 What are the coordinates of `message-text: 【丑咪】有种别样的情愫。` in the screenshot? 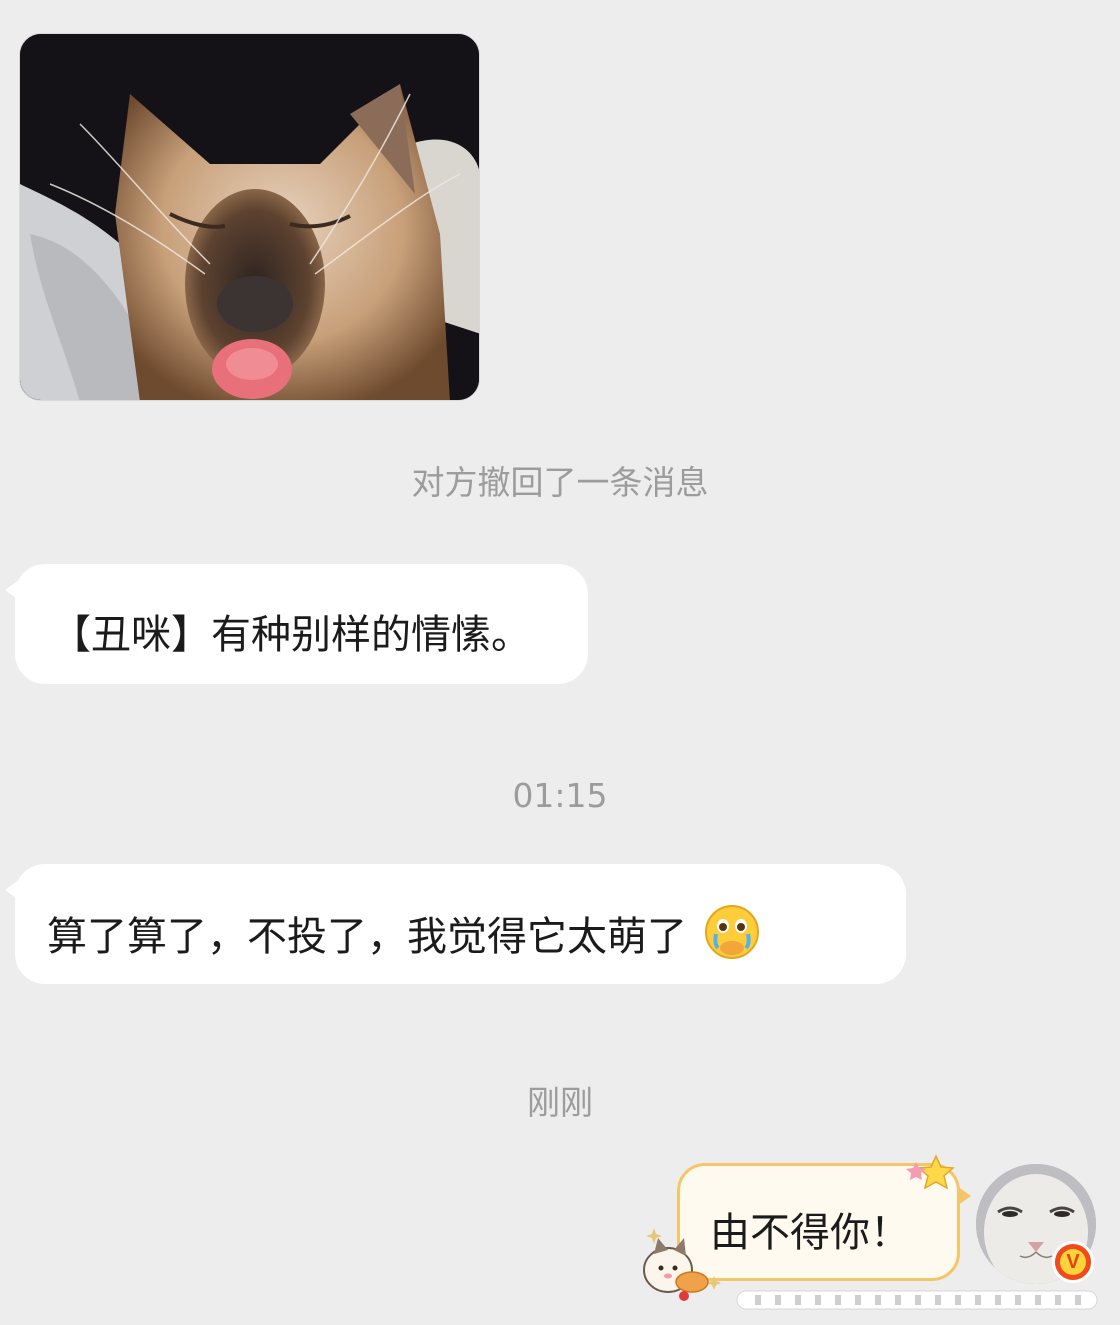 It's located at (291, 635).